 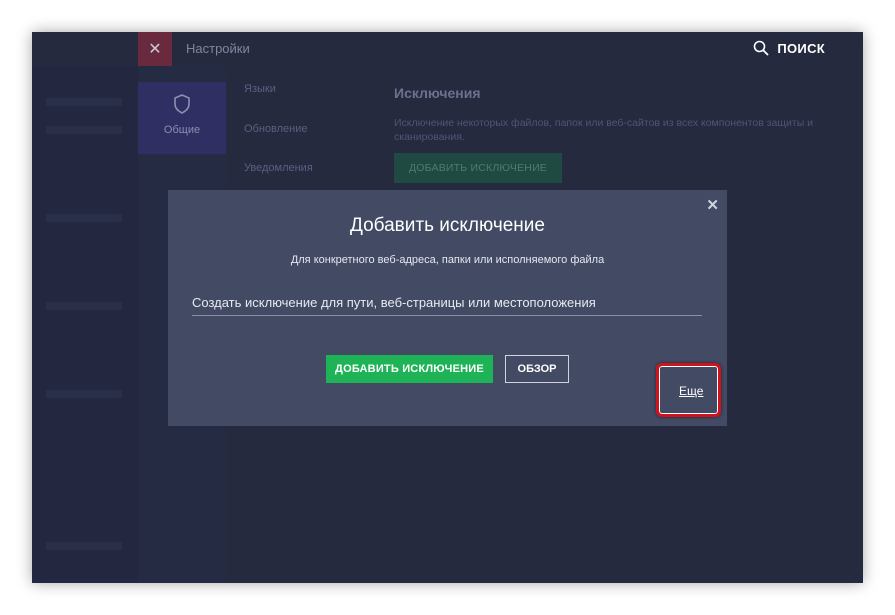 I want to click on top-bar: ✕ Настройки ПОИСК, so click(x=447, y=49).